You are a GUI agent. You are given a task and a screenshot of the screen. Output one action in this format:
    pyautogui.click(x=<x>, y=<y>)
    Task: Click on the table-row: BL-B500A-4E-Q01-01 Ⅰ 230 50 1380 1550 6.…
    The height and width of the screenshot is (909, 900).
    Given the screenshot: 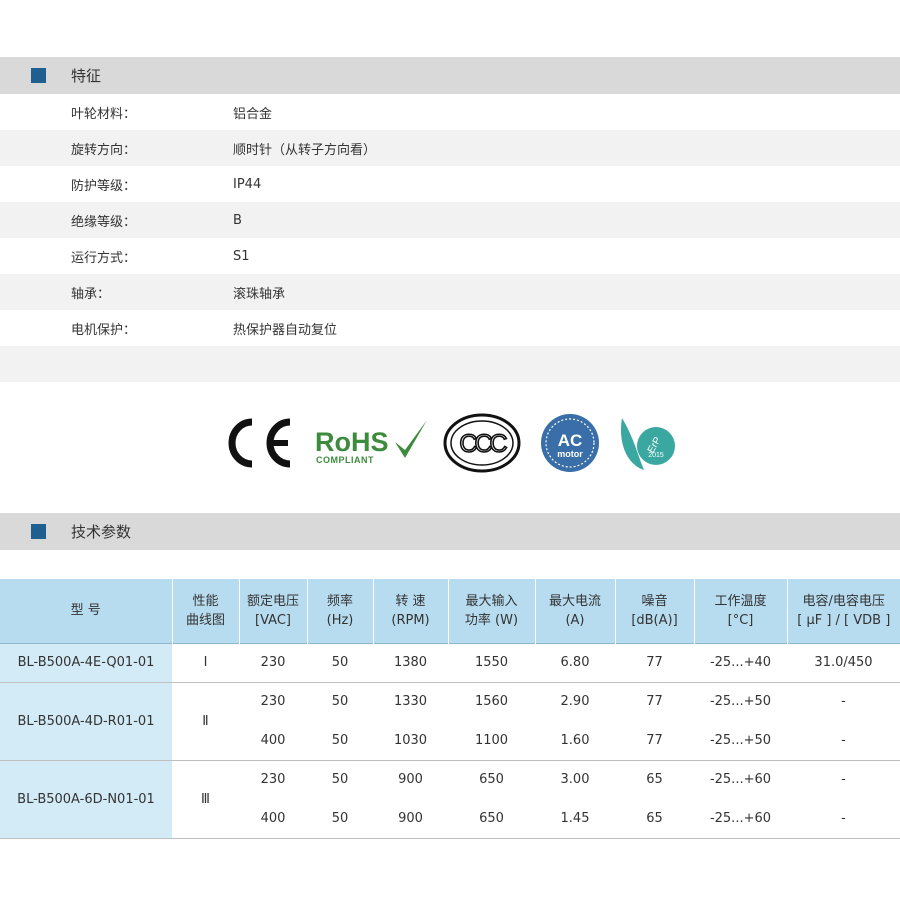 What is the action you would take?
    pyautogui.click(x=450, y=663)
    